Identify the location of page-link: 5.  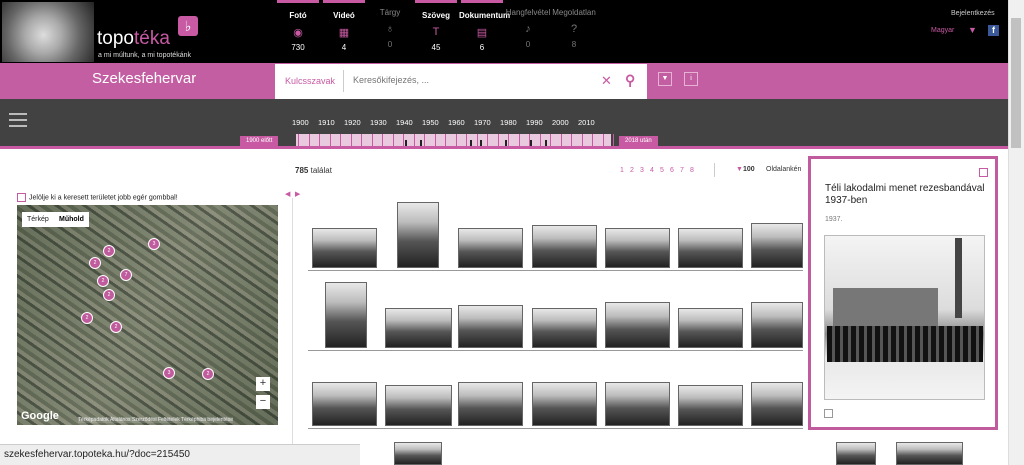
(665, 170).